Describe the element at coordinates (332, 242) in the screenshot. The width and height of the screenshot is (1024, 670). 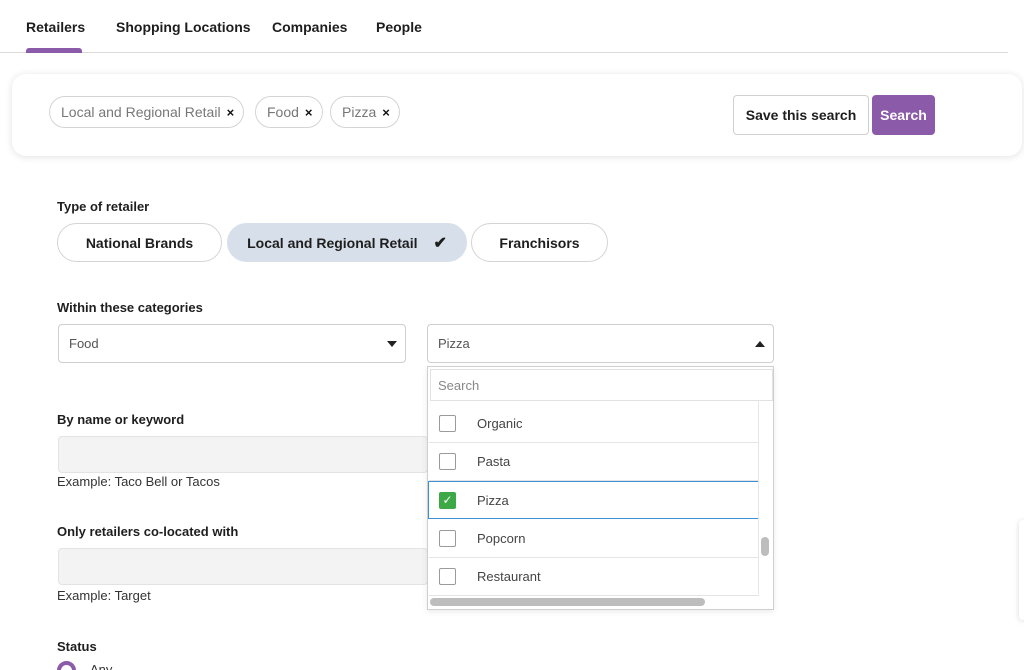
I see `option-label: Local and Regional Retail` at that location.